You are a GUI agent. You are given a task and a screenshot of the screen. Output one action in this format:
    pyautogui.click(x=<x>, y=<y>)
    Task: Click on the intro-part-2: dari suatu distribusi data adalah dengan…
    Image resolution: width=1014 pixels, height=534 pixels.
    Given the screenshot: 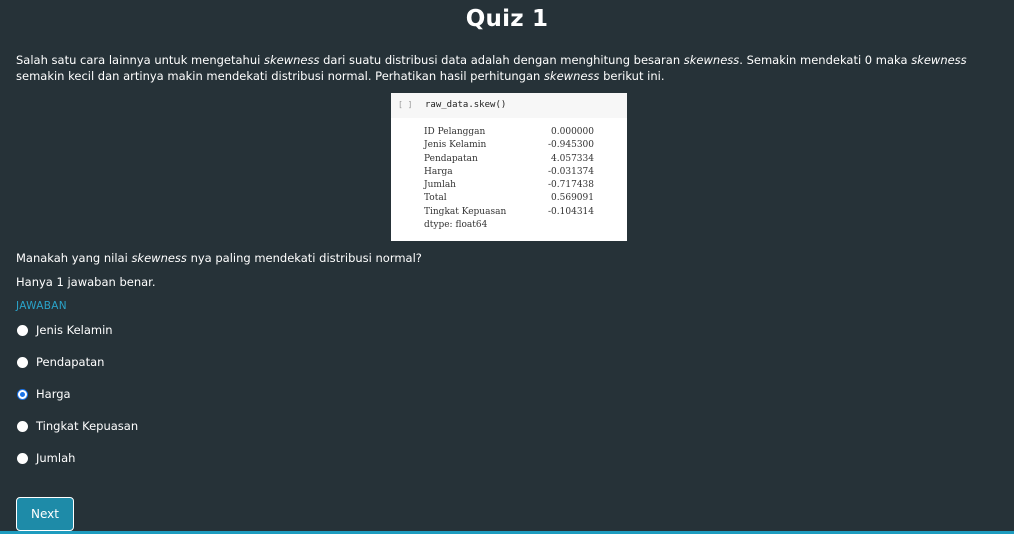 What is the action you would take?
    pyautogui.click(x=501, y=60)
    